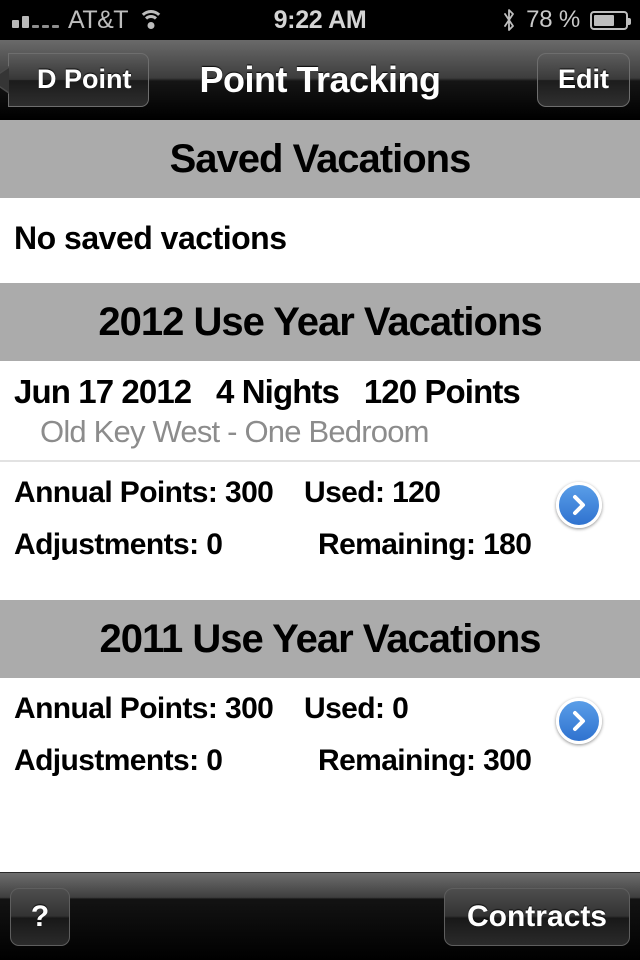  Describe the element at coordinates (320, 639) in the screenshot. I see `section-header-2011: 2011 Use Year Vacations` at that location.